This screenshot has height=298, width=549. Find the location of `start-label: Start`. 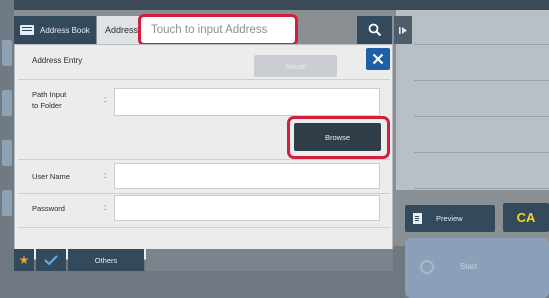

start-label: Start is located at coordinates (468, 266).